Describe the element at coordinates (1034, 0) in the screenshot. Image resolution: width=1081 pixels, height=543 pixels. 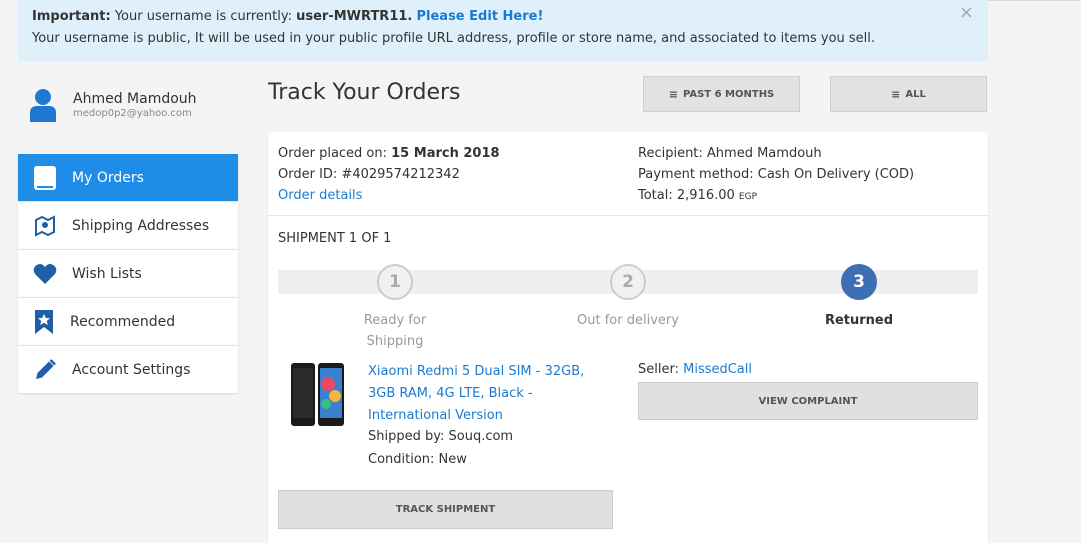
I see `top-divider` at that location.